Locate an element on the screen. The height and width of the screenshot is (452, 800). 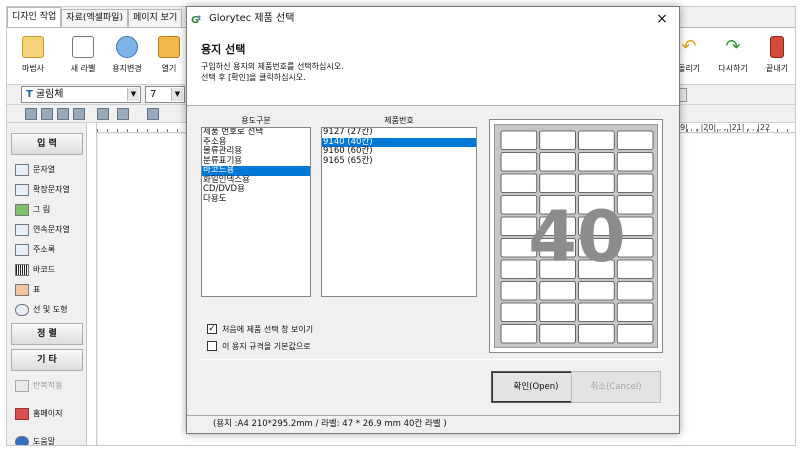
open-button: 확인(Open) is located at coordinates (536, 387).